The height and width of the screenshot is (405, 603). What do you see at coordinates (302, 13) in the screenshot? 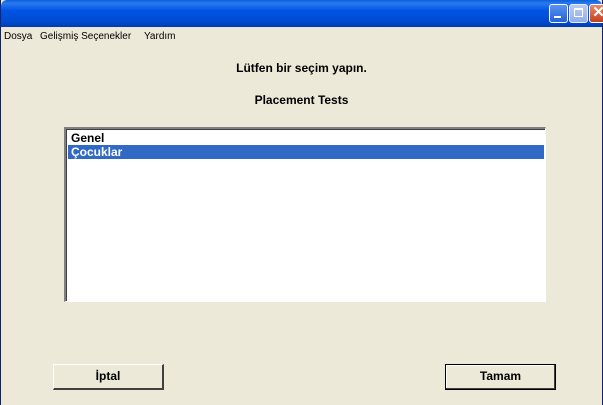
I see `title-bar: ✕` at bounding box center [302, 13].